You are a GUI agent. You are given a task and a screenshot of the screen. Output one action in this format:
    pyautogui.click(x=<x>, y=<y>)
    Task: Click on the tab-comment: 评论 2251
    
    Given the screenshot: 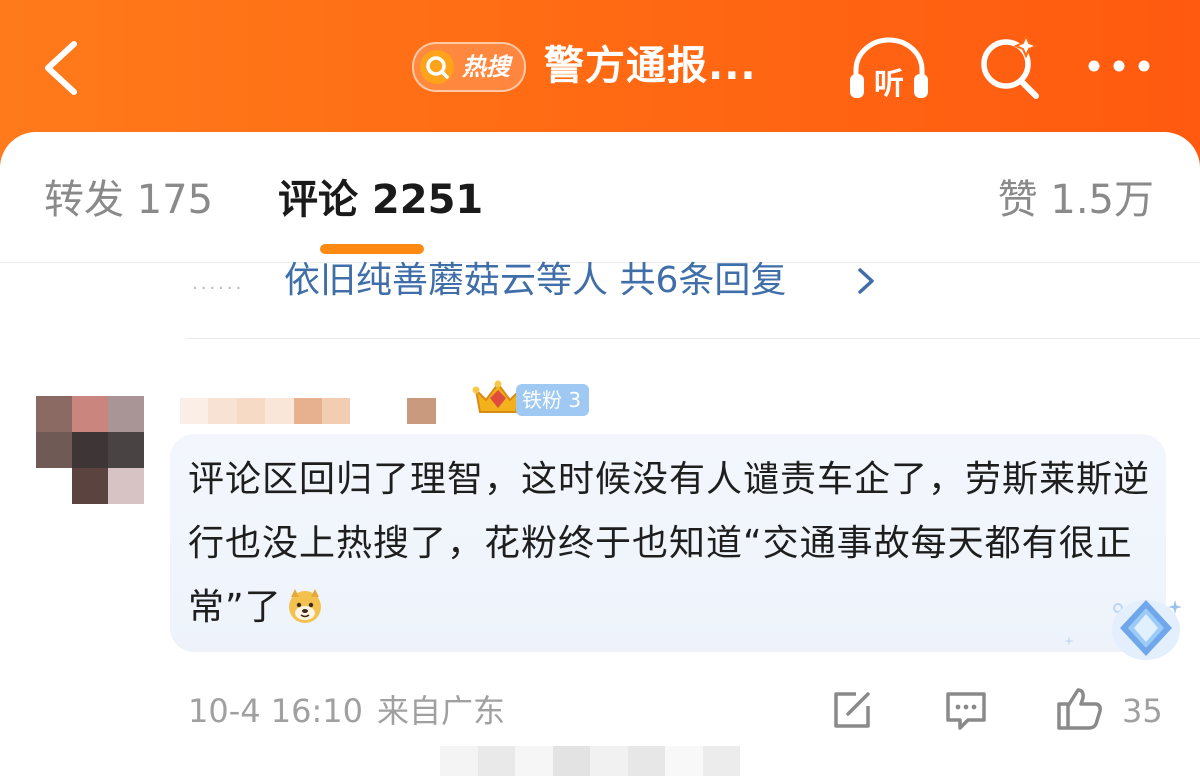 What is the action you would take?
    pyautogui.click(x=380, y=200)
    